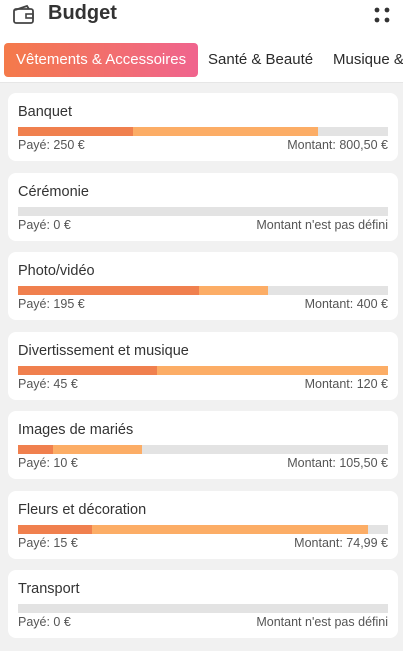  What do you see at coordinates (56, 271) in the screenshot?
I see `item-name: Photo/vidéo` at bounding box center [56, 271].